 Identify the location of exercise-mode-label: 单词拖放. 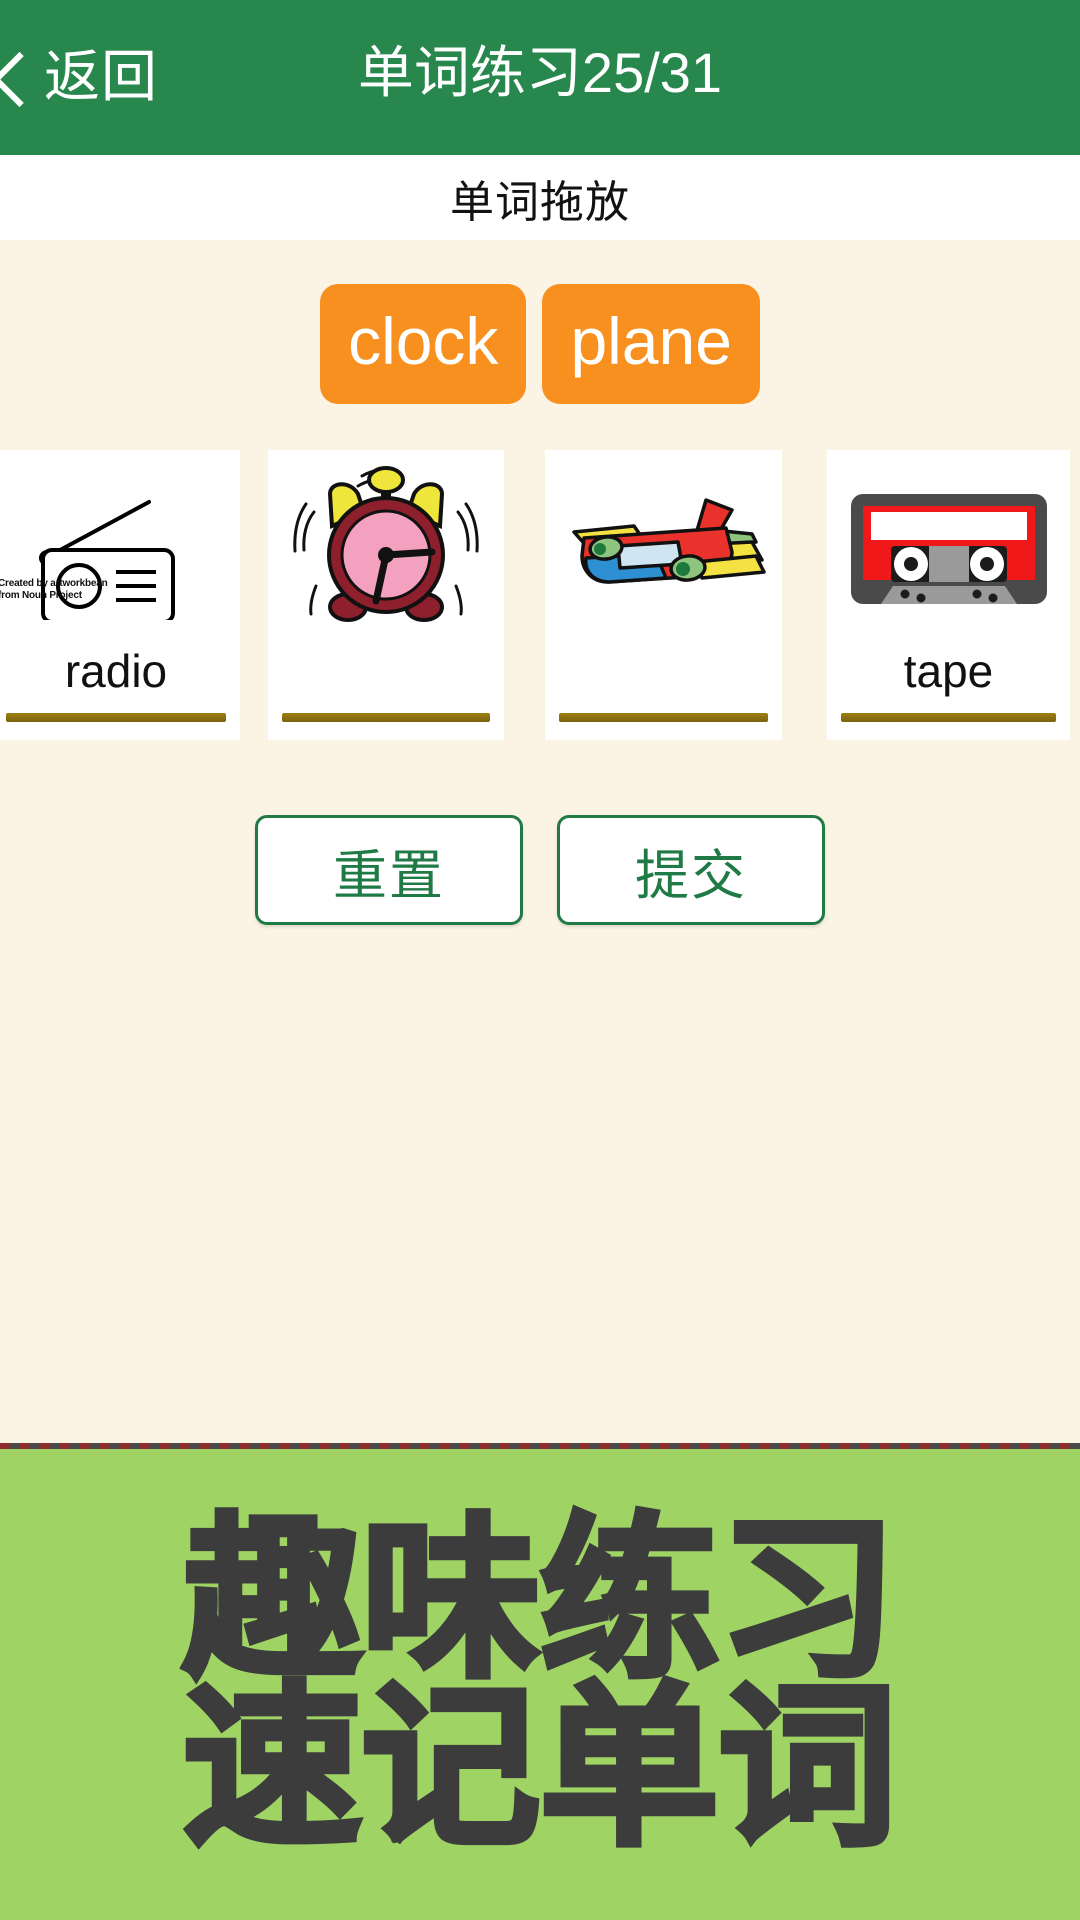
(540, 202).